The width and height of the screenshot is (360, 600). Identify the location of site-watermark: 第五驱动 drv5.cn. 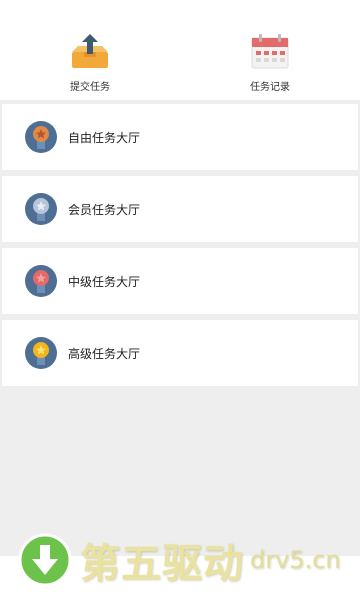
(179, 560).